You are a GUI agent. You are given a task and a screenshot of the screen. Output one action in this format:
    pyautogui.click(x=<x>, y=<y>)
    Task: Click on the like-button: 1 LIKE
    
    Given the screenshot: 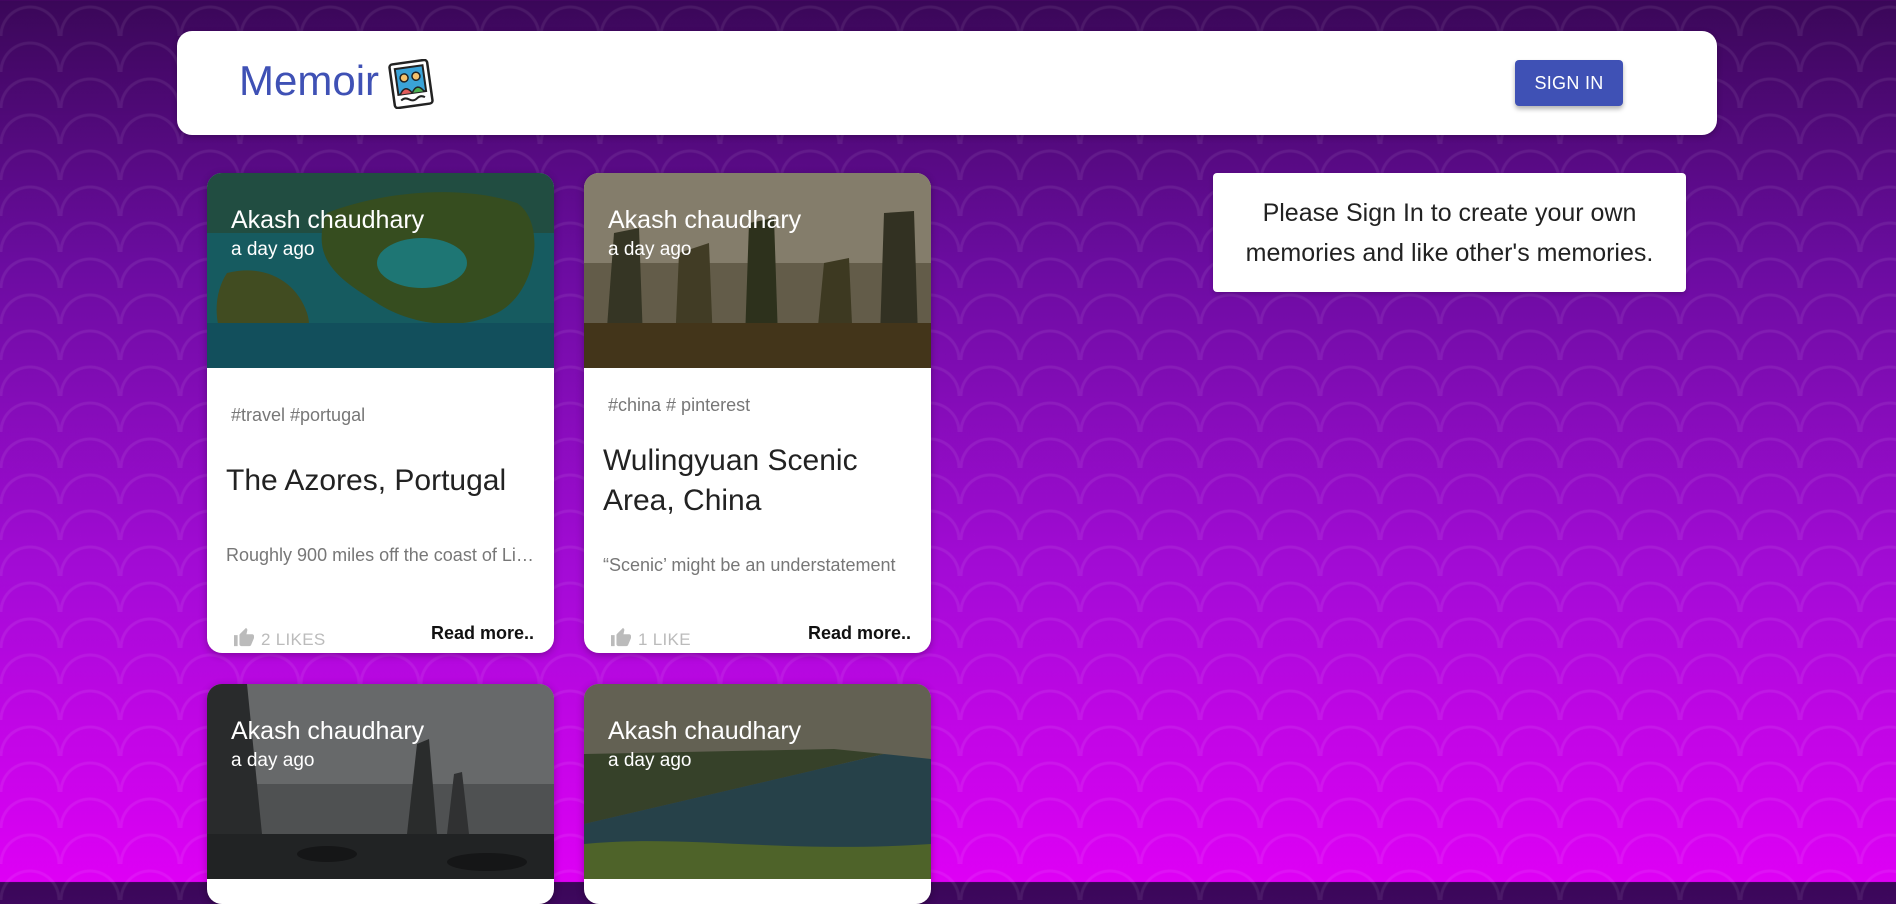 What is the action you would take?
    pyautogui.click(x=650, y=639)
    